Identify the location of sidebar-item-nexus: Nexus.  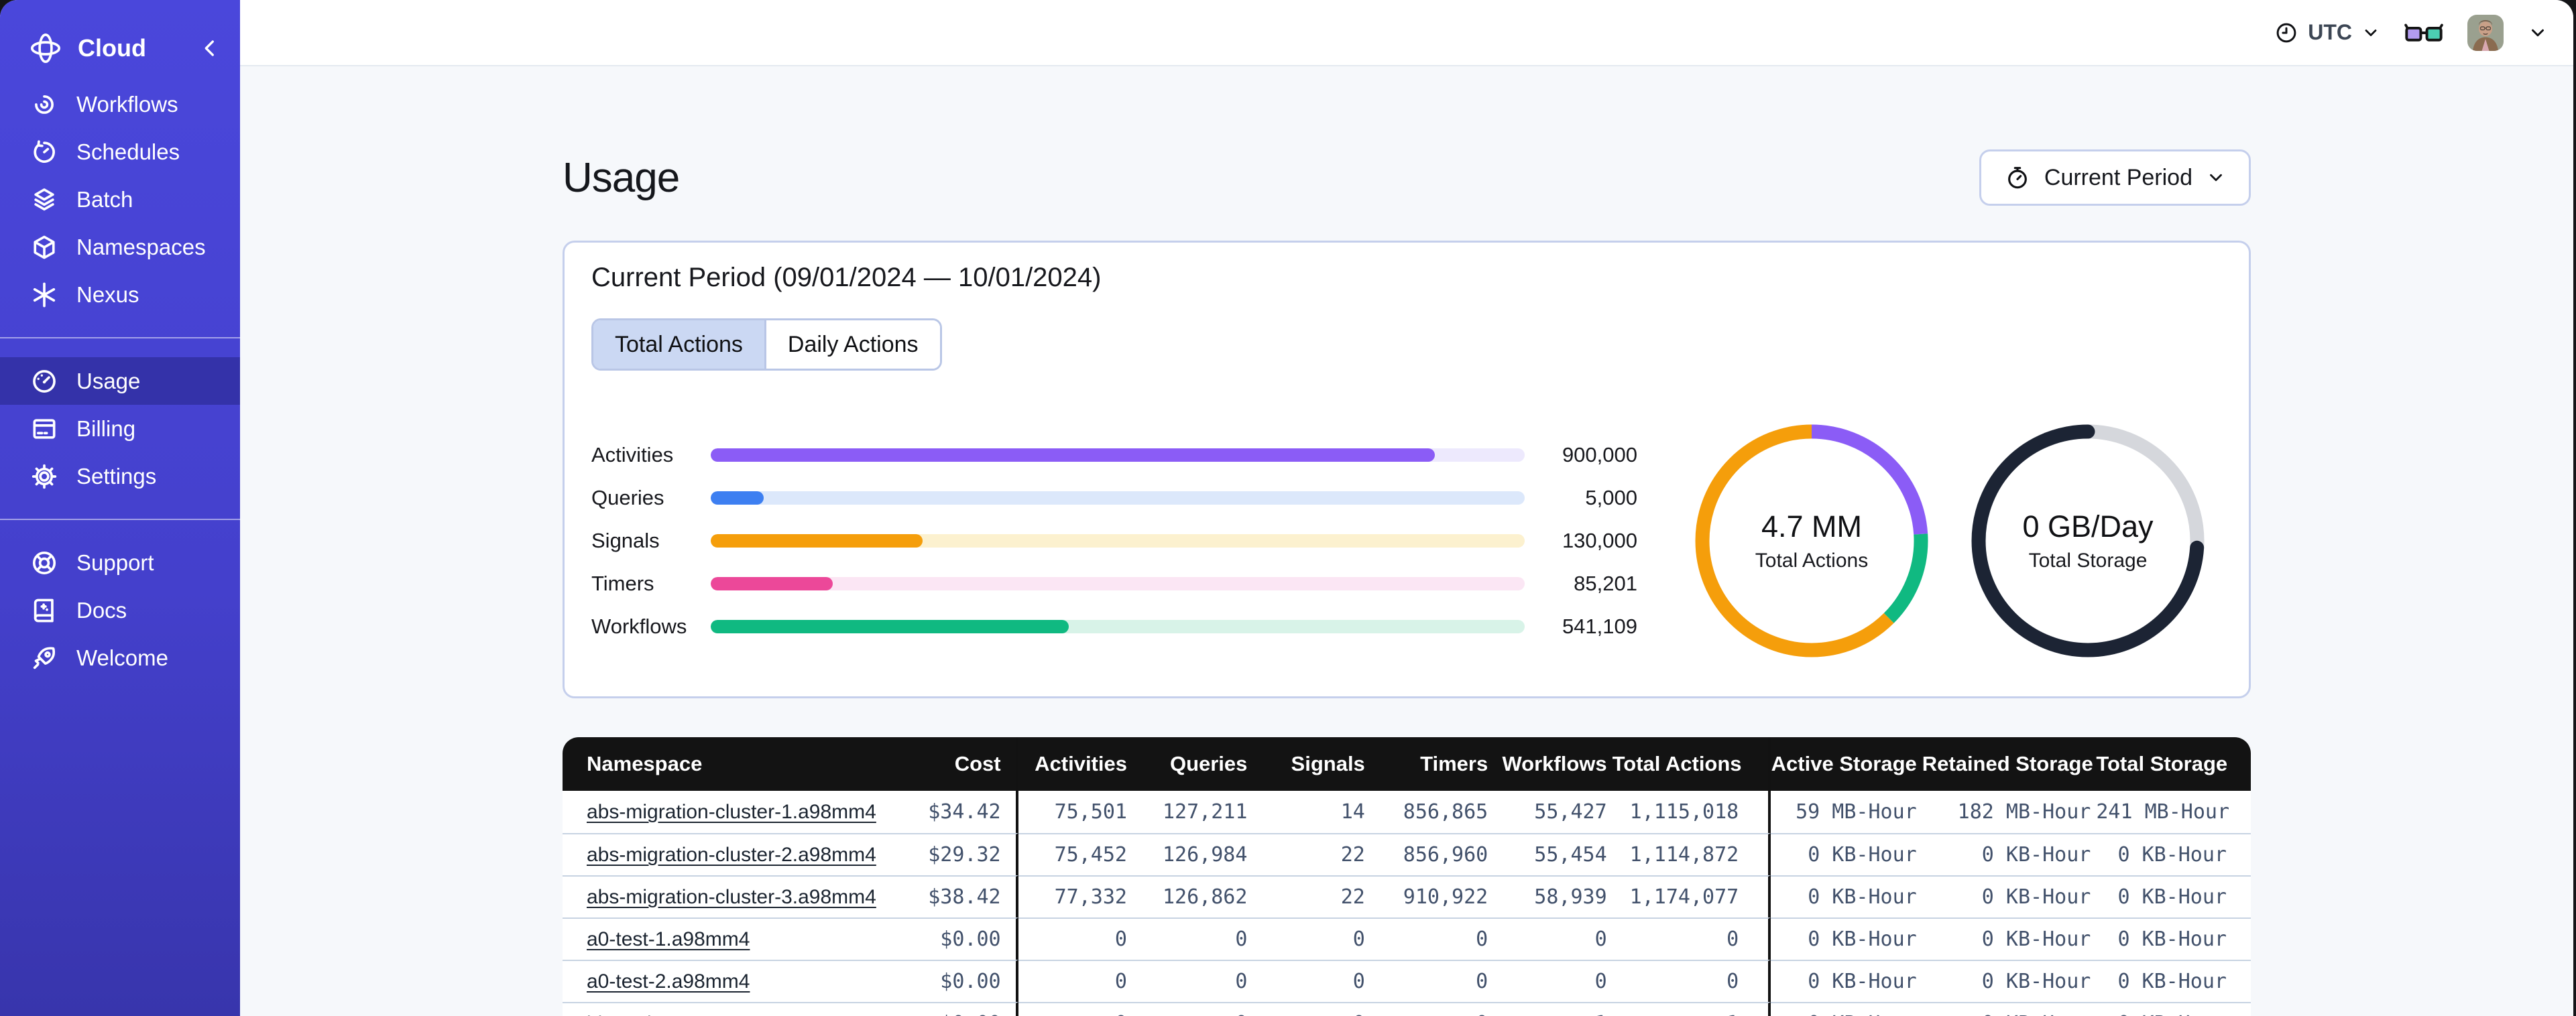
(120, 294).